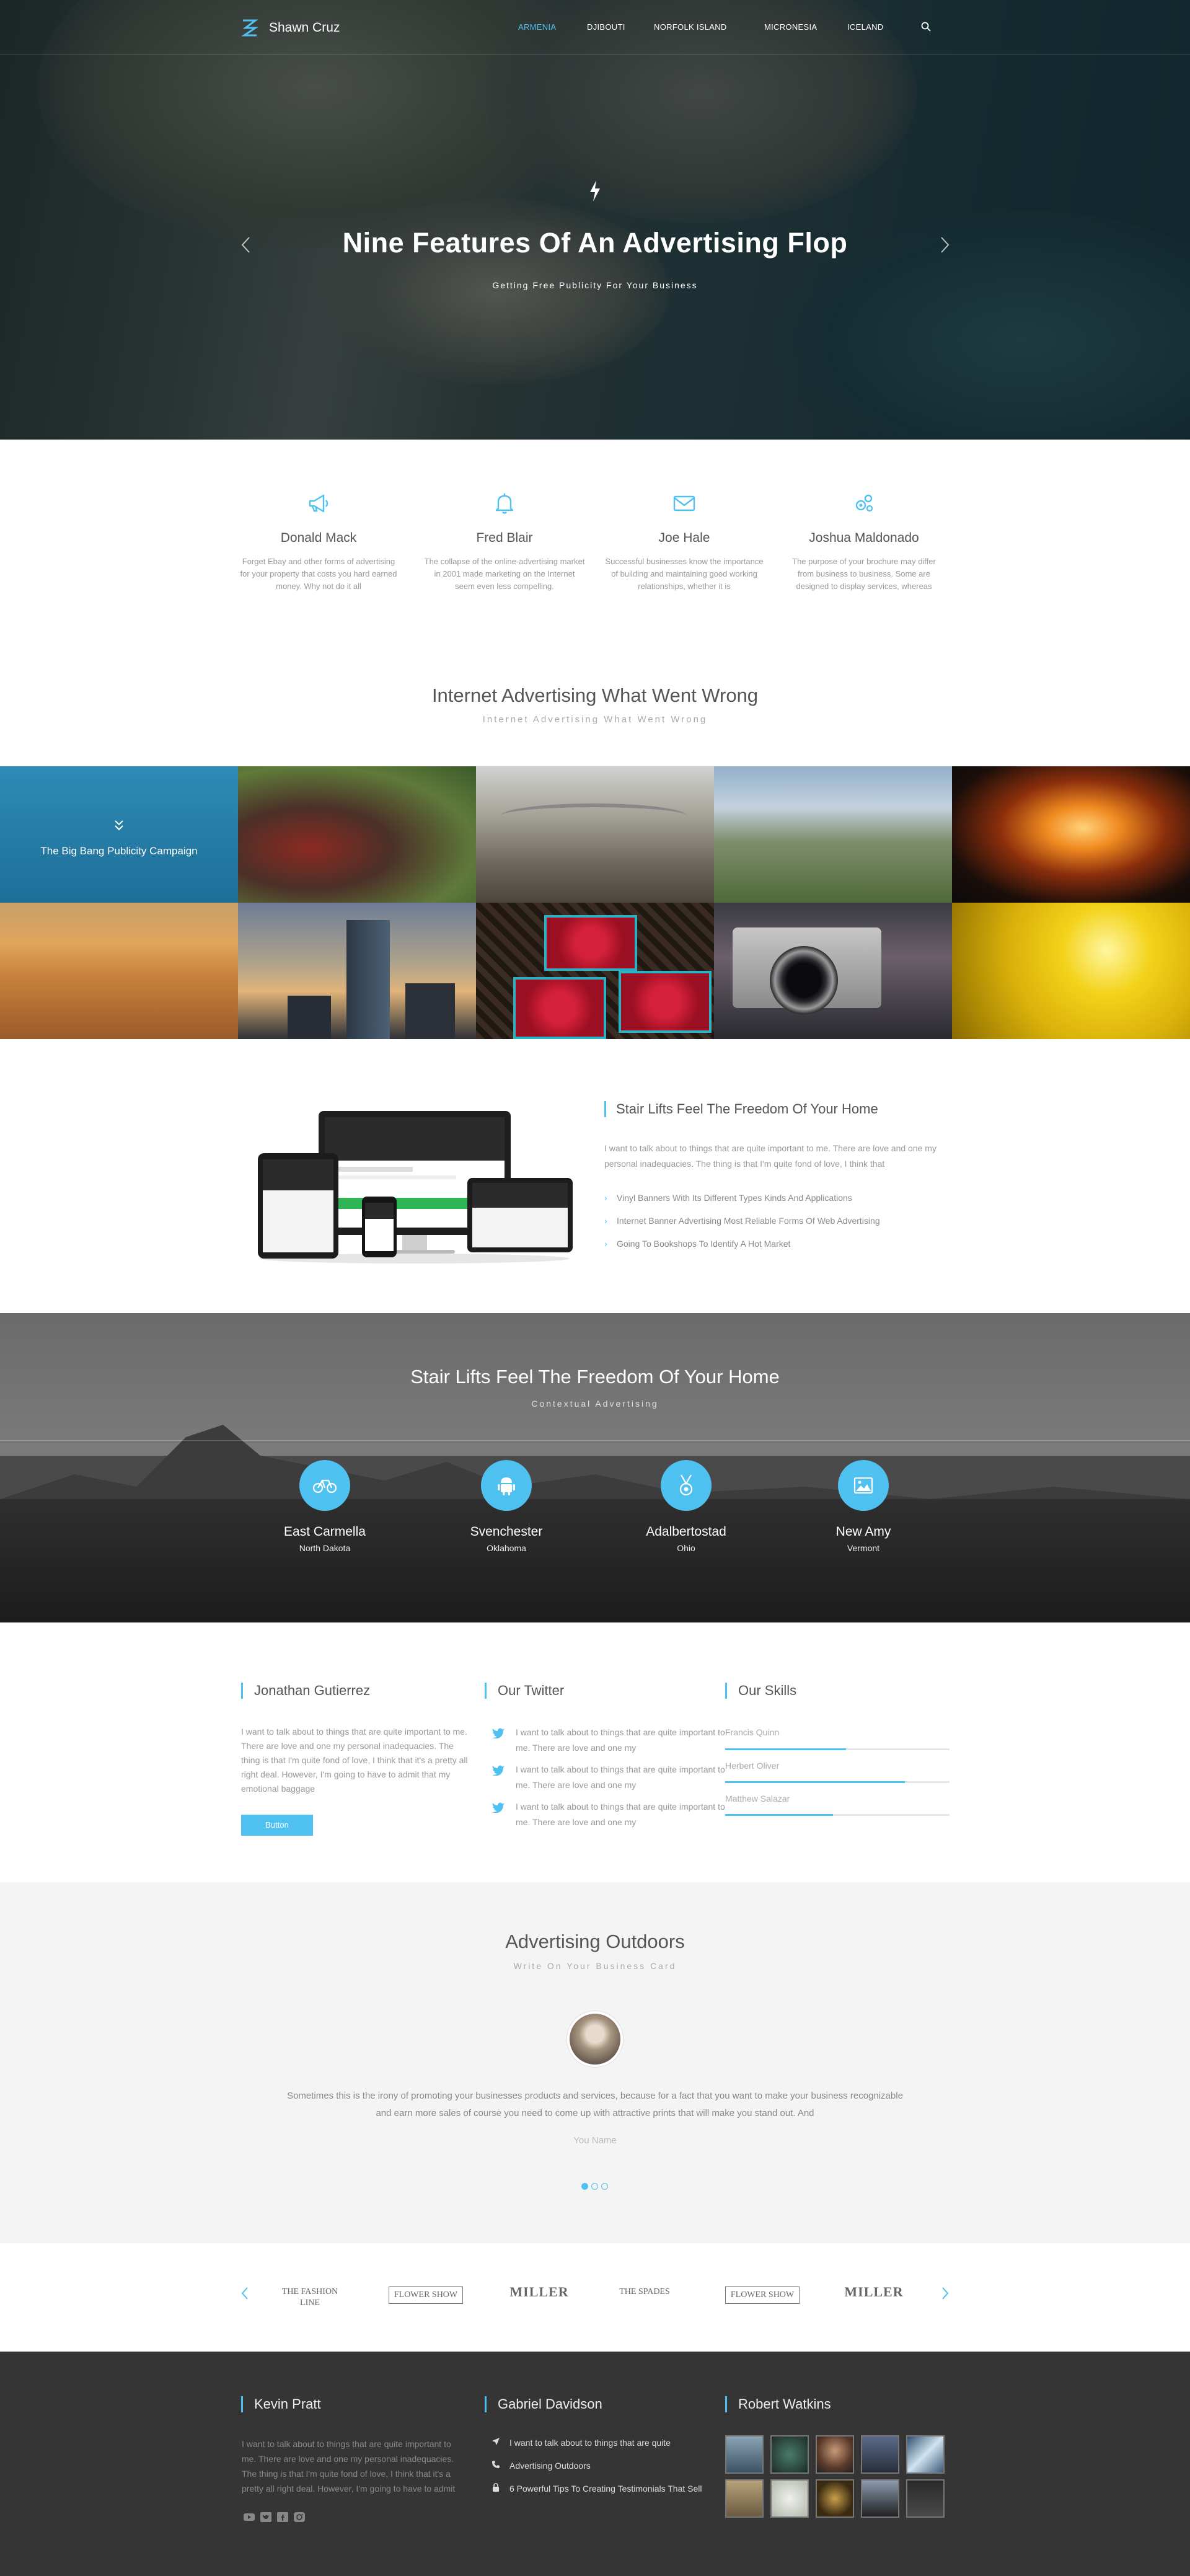 The height and width of the screenshot is (2576, 1190). Describe the element at coordinates (282, 2517) in the screenshot. I see `facebook-icon` at that location.